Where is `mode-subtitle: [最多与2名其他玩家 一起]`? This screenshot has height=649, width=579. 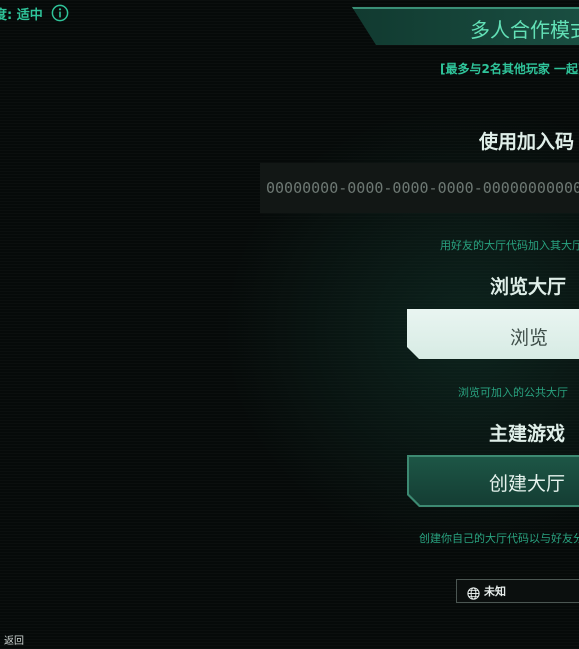
mode-subtitle: [最多与2名其他玩家 一起] is located at coordinates (509, 69).